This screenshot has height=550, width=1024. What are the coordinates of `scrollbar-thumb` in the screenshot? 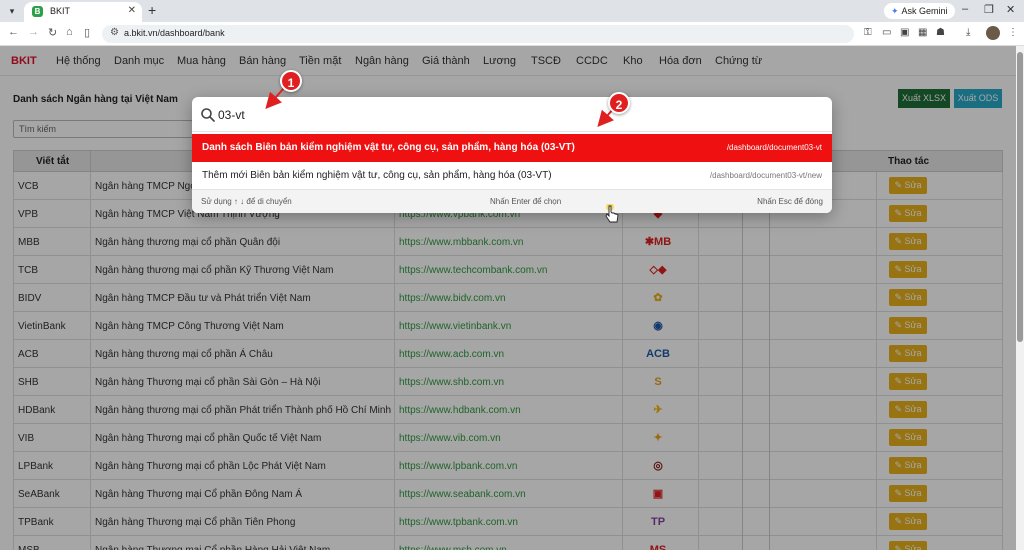 It's located at (1020, 197).